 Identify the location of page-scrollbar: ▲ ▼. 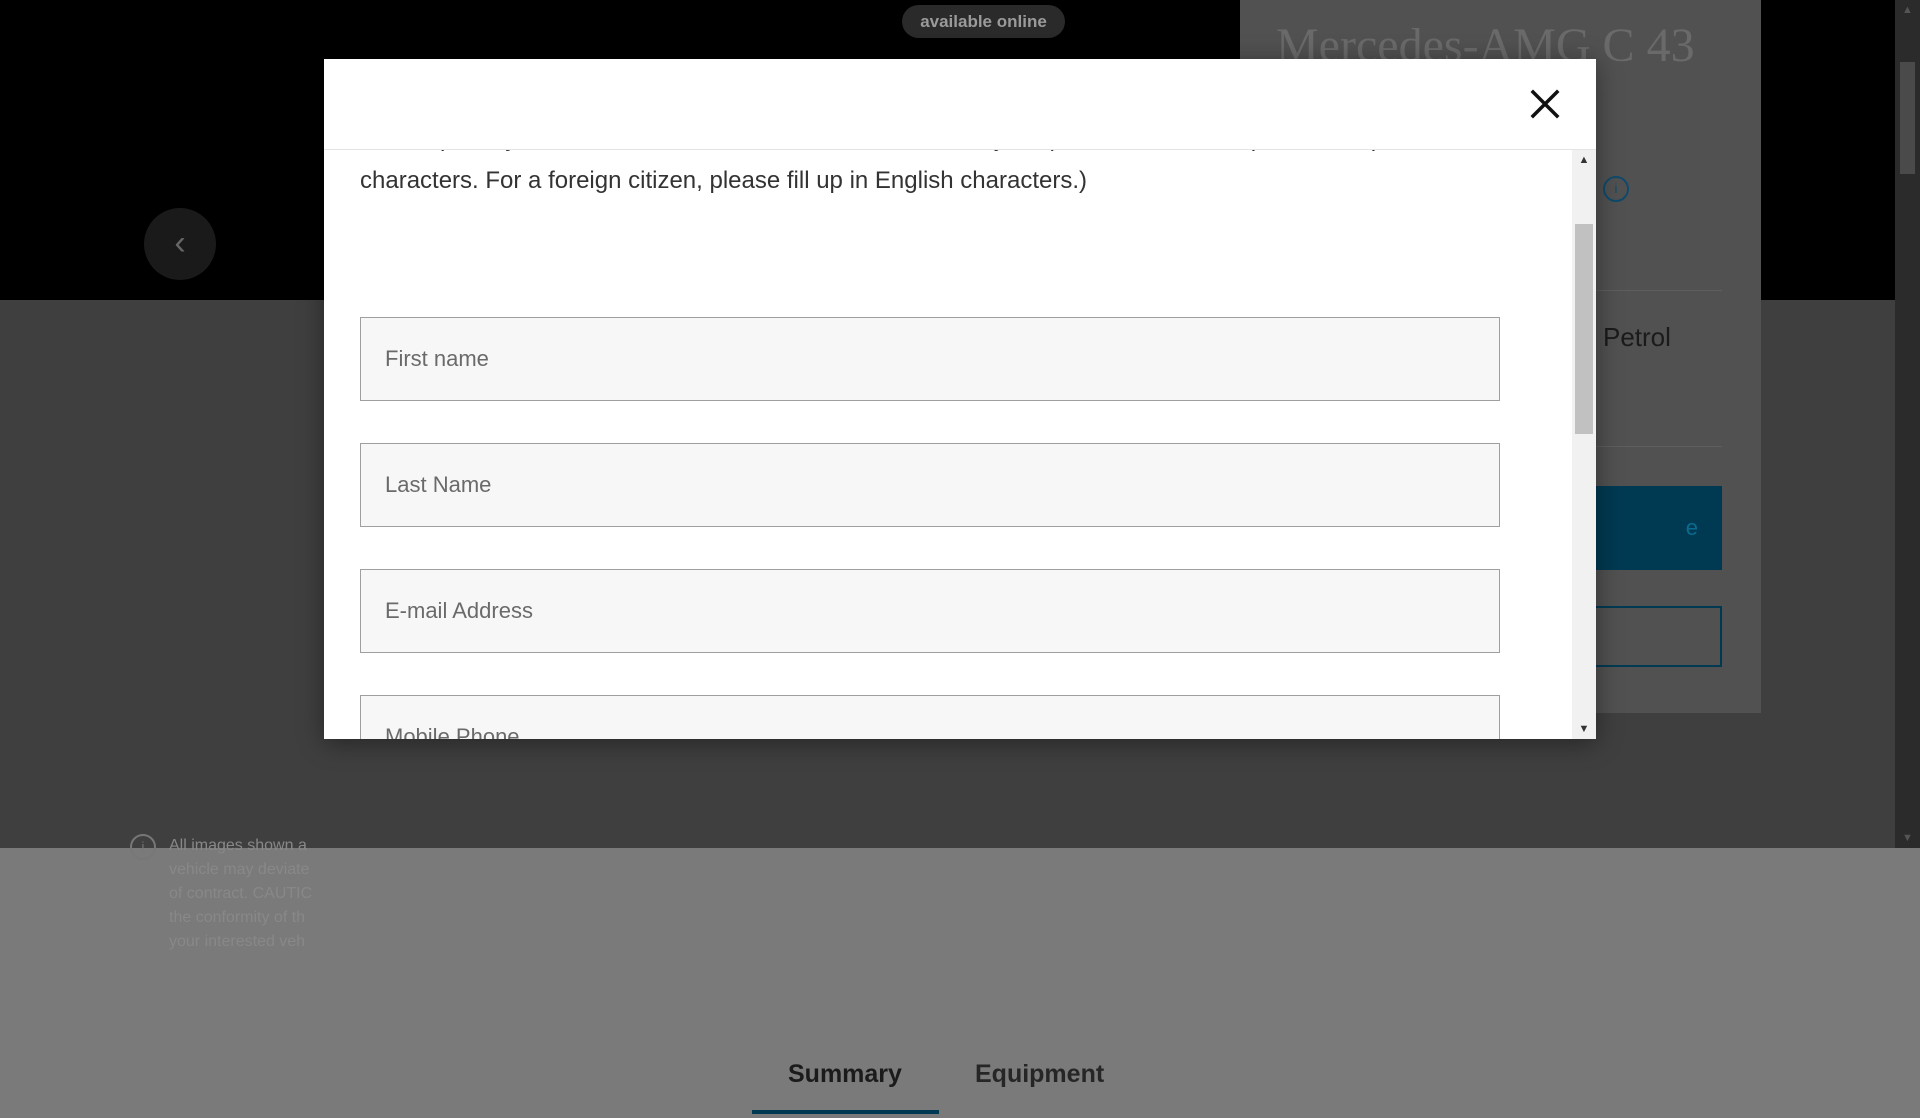
(1907, 424).